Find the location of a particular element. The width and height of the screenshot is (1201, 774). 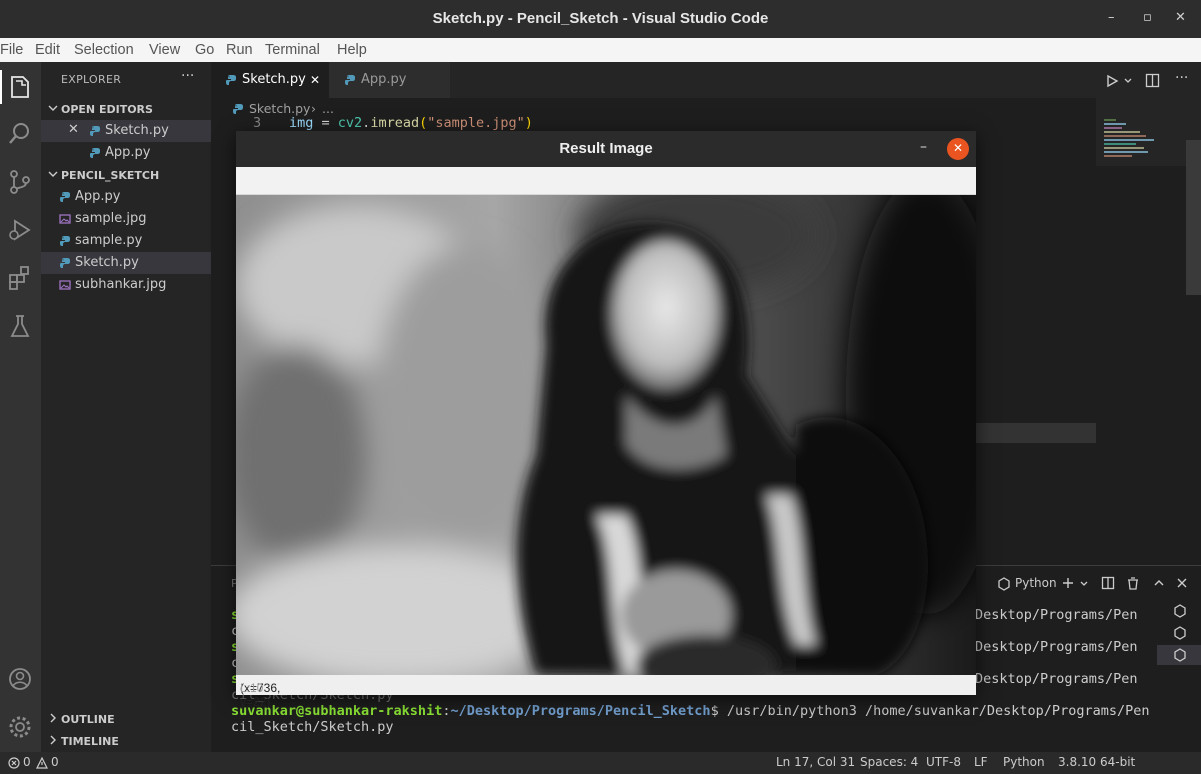

close-panel-icon is located at coordinates (1182, 583).